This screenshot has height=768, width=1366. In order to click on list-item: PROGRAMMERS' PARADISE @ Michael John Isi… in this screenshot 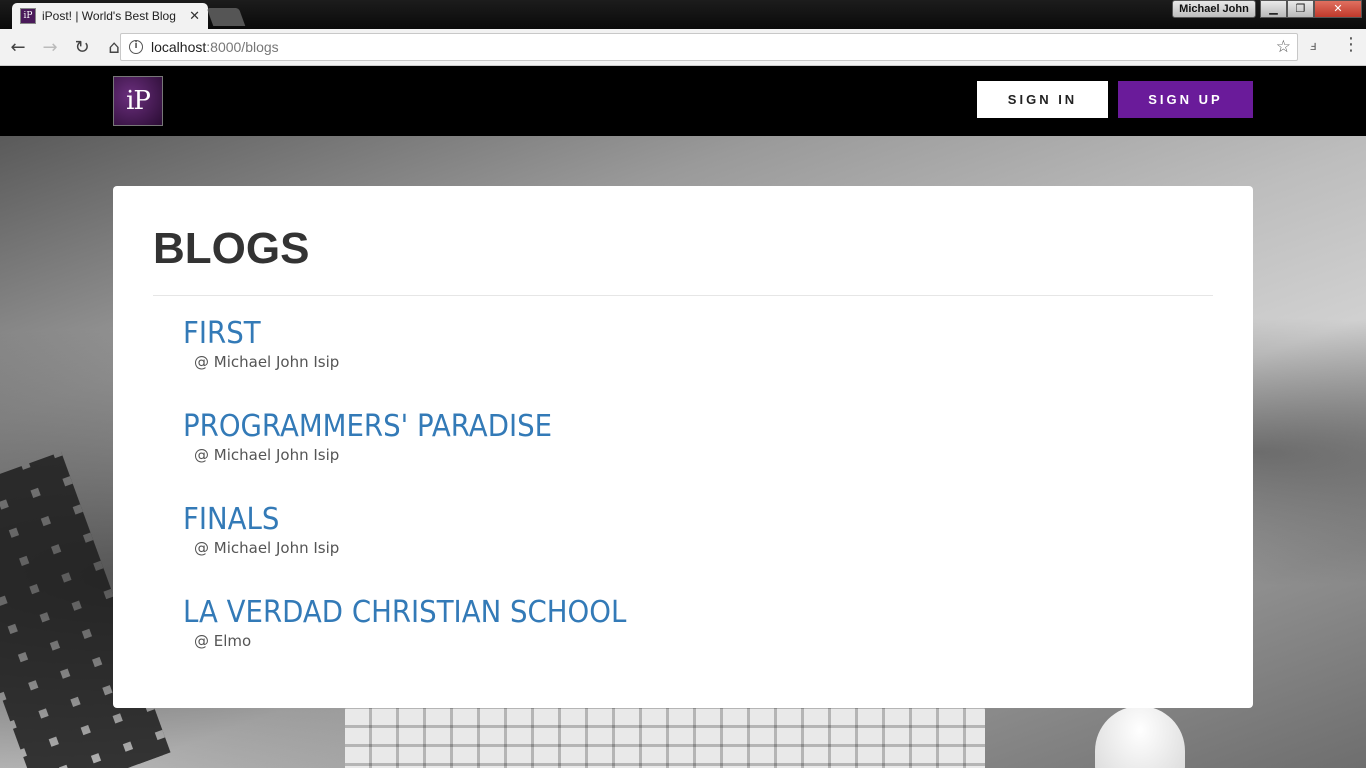, I will do `click(424, 455)`.